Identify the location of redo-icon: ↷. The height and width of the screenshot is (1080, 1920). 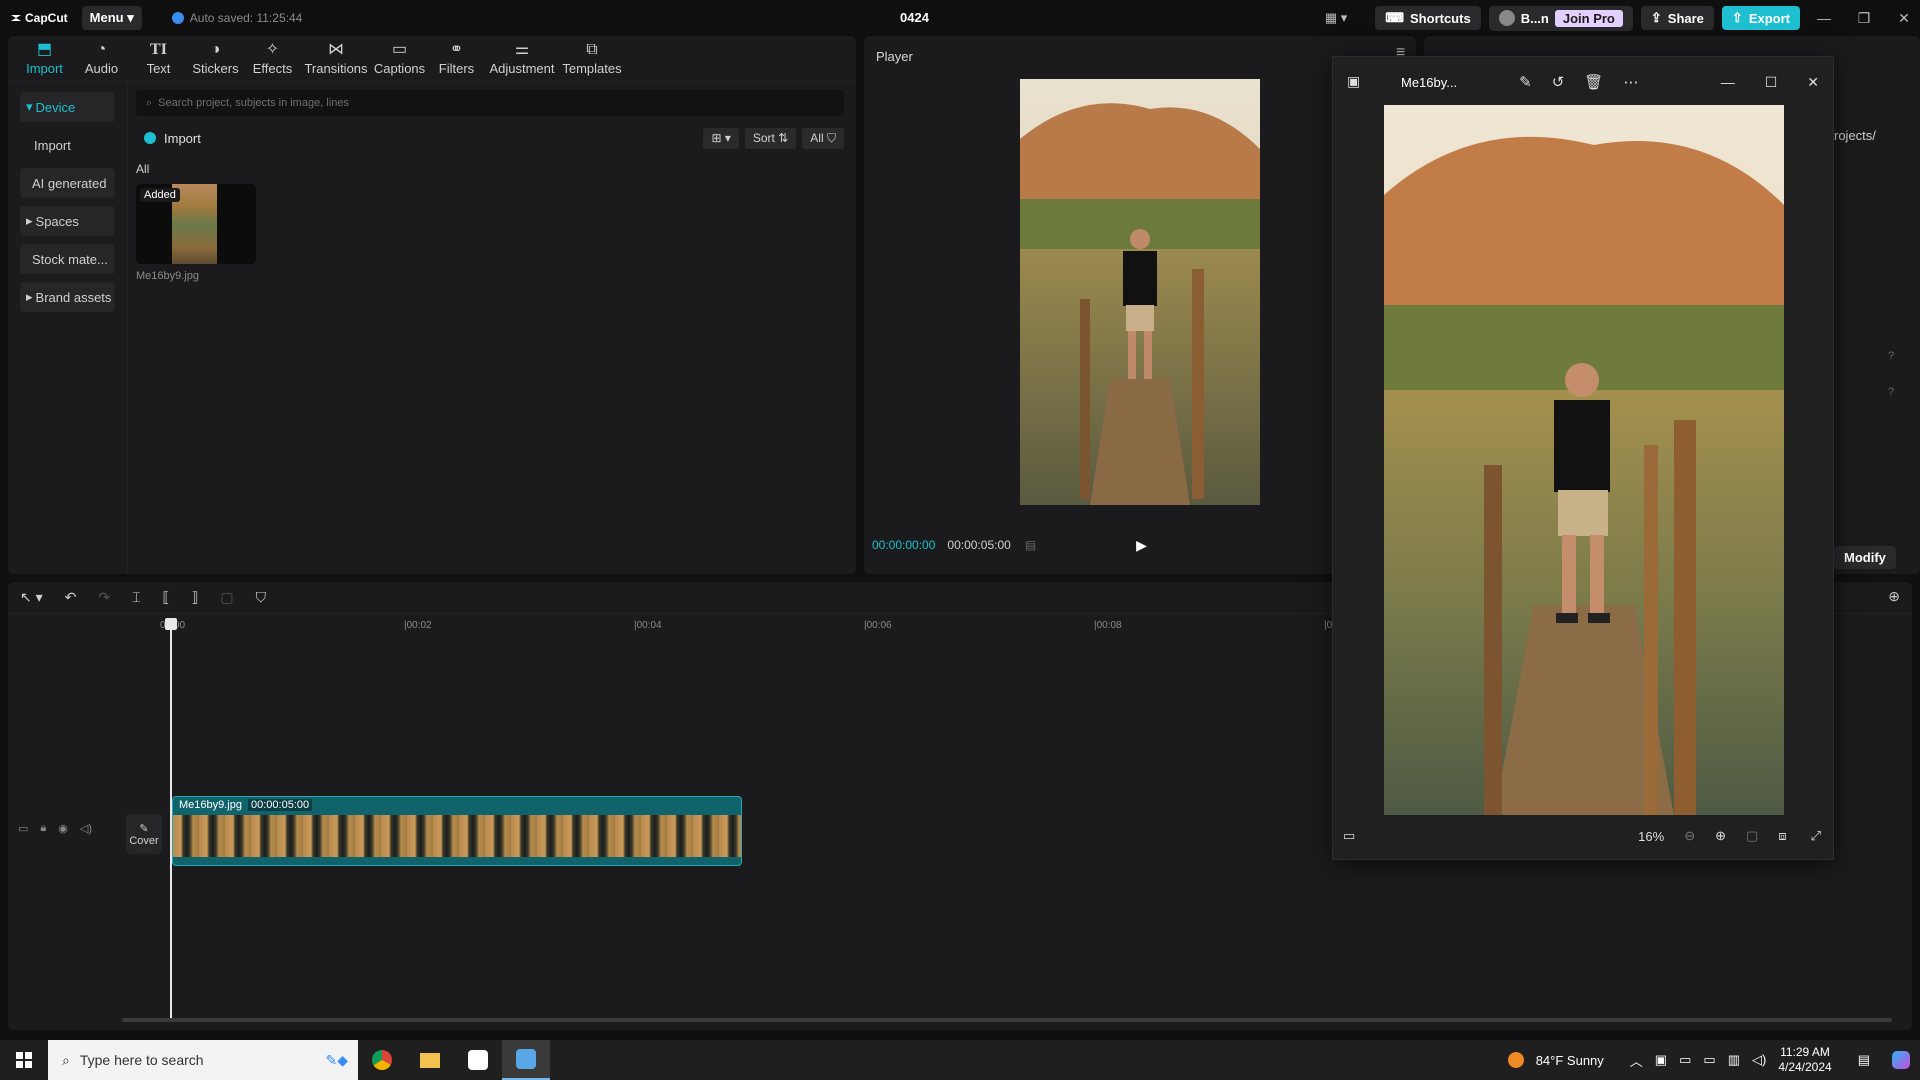
(104, 597).